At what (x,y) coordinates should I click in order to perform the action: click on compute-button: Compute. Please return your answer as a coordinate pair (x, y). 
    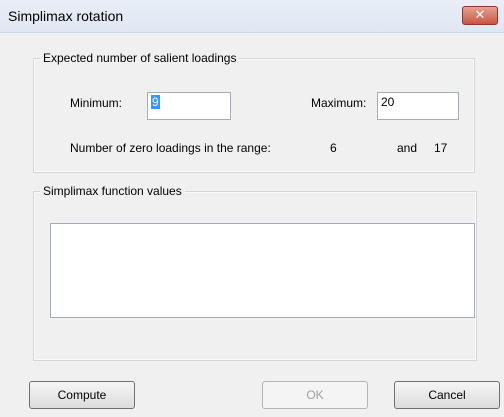
    Looking at the image, I should click on (82, 395).